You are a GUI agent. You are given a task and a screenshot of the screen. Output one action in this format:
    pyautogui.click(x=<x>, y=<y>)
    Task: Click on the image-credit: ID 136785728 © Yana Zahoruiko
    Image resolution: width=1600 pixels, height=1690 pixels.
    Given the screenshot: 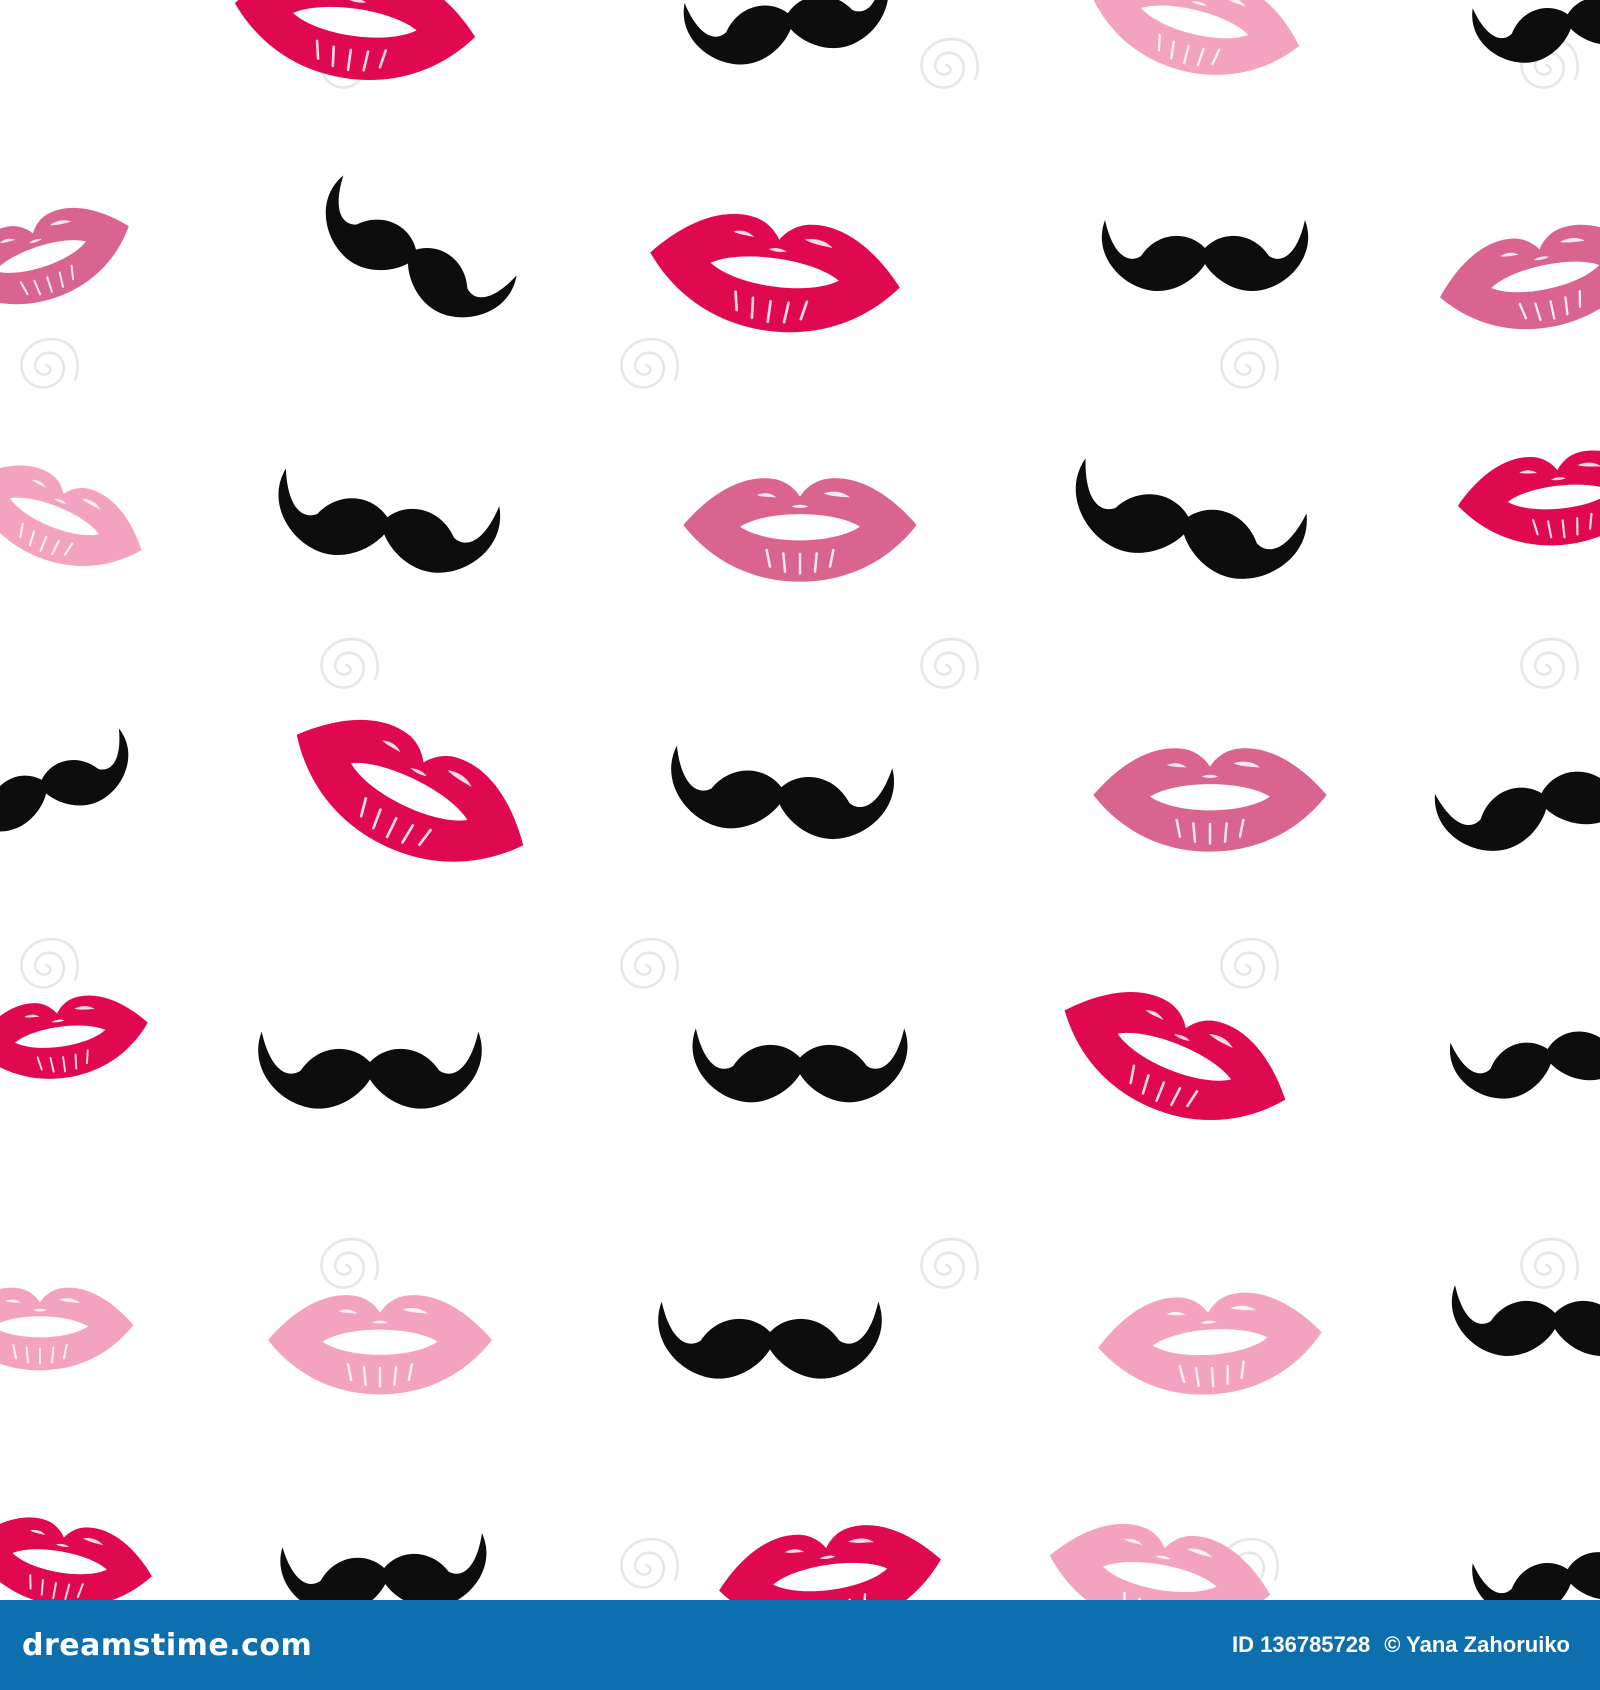 What is the action you would take?
    pyautogui.click(x=1401, y=1645)
    